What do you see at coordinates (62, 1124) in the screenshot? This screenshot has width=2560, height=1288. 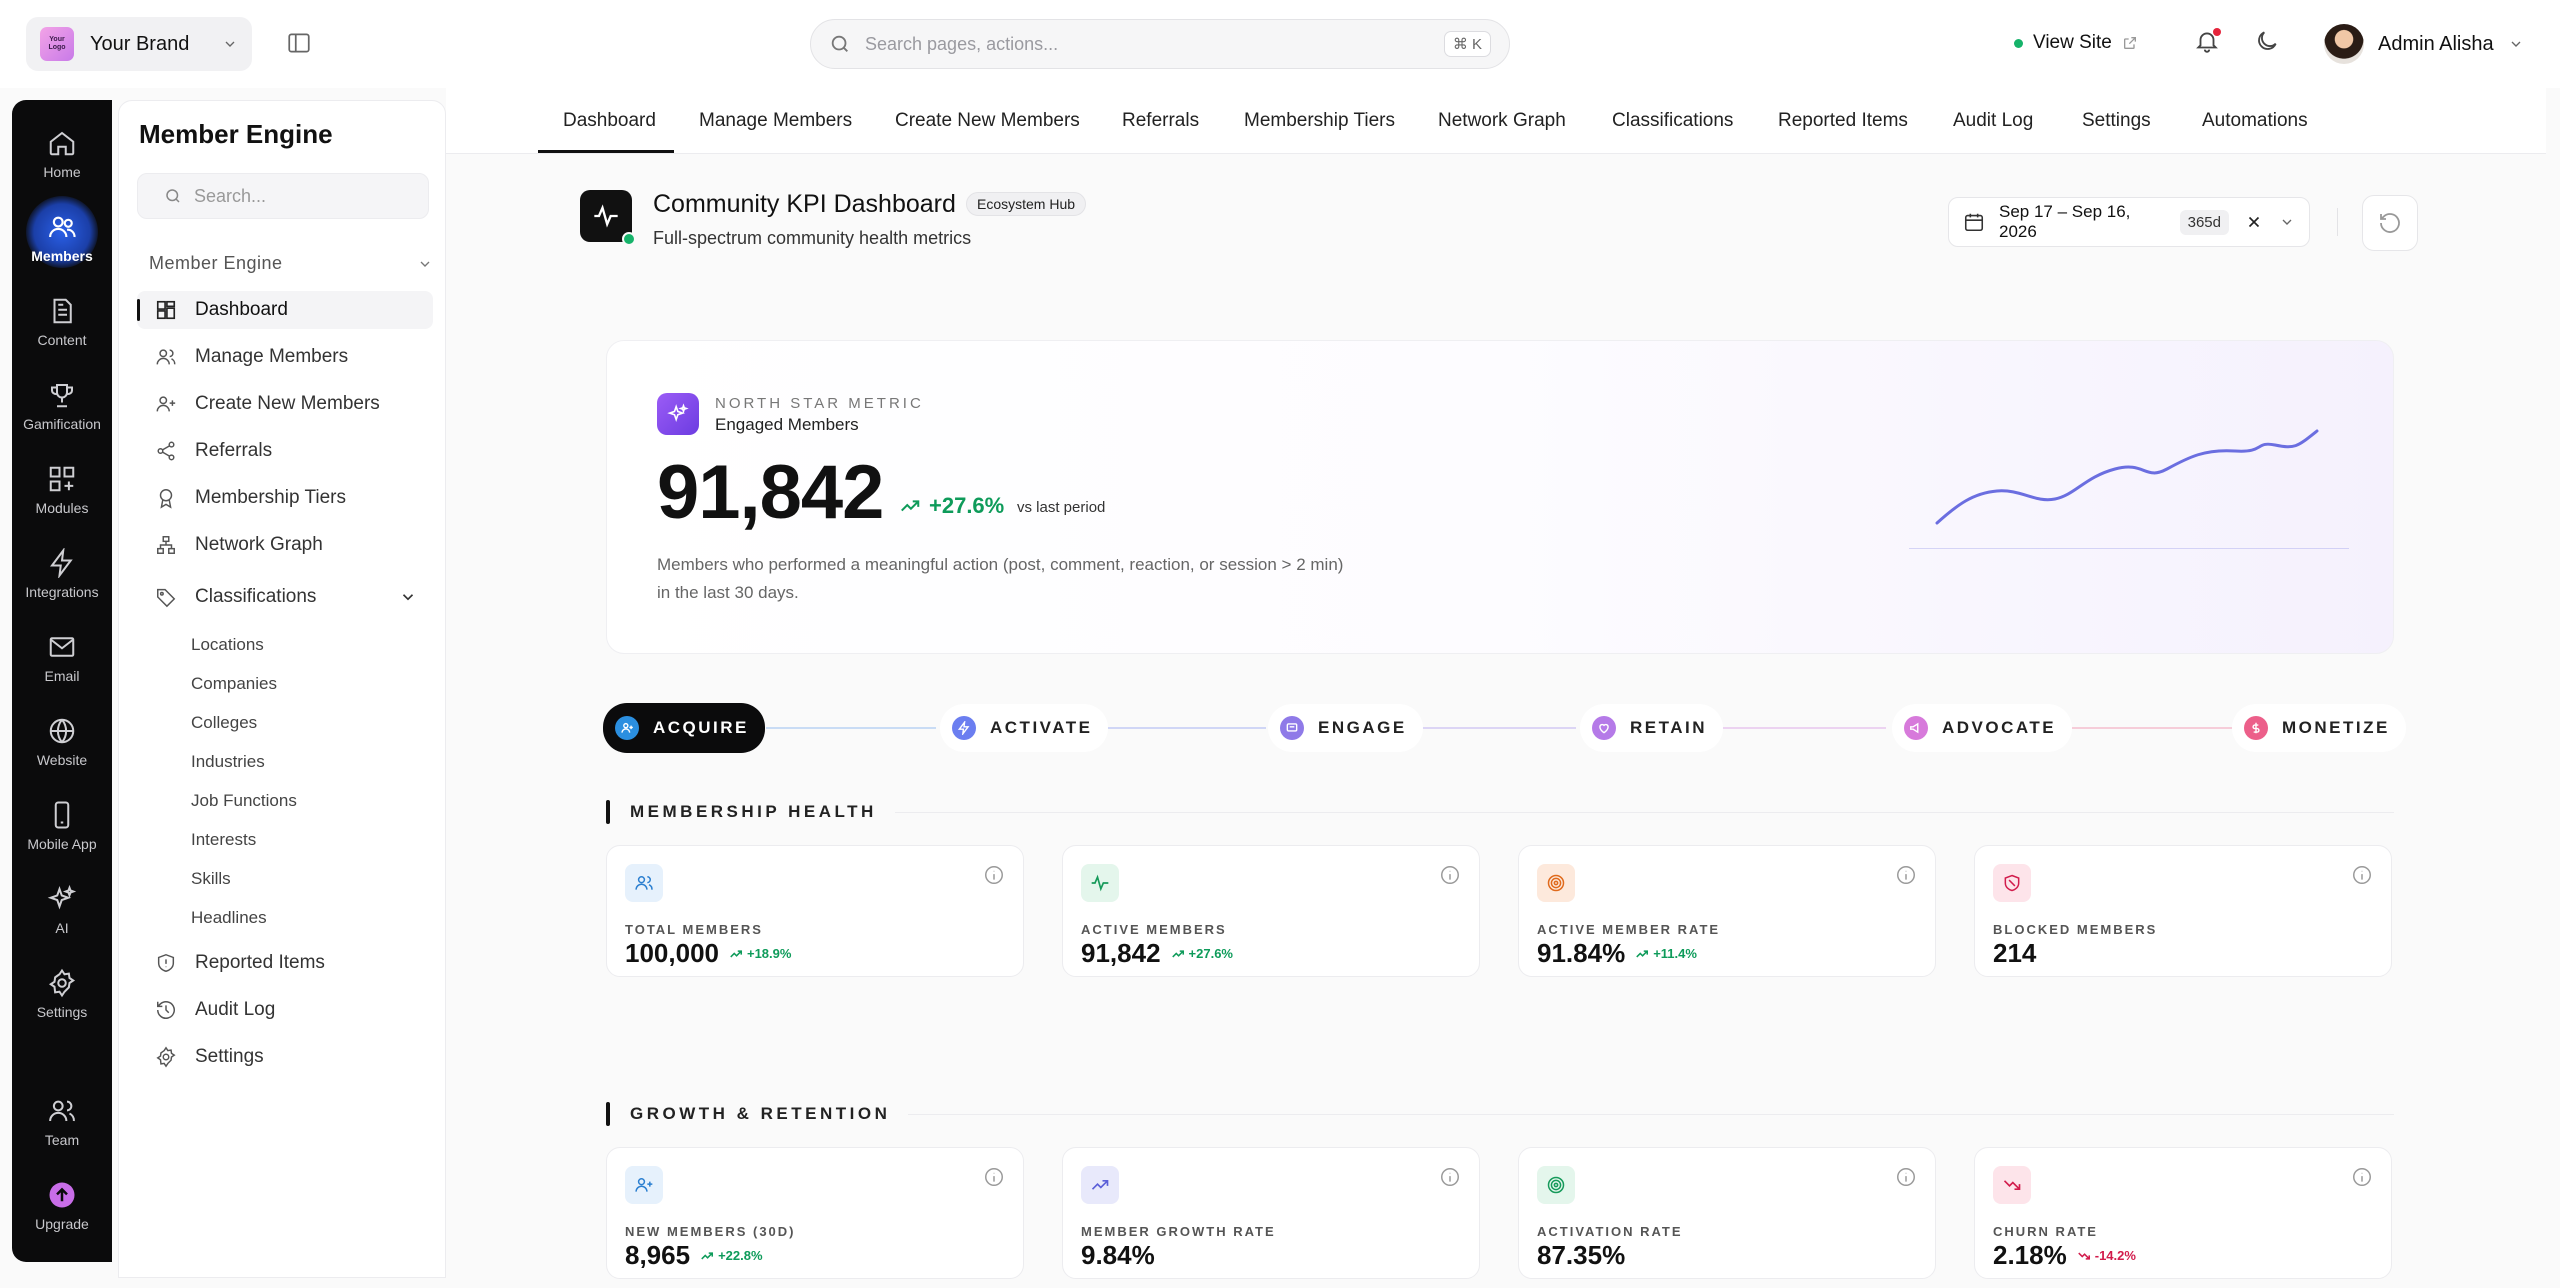 I see `rail-item-team: Team` at bounding box center [62, 1124].